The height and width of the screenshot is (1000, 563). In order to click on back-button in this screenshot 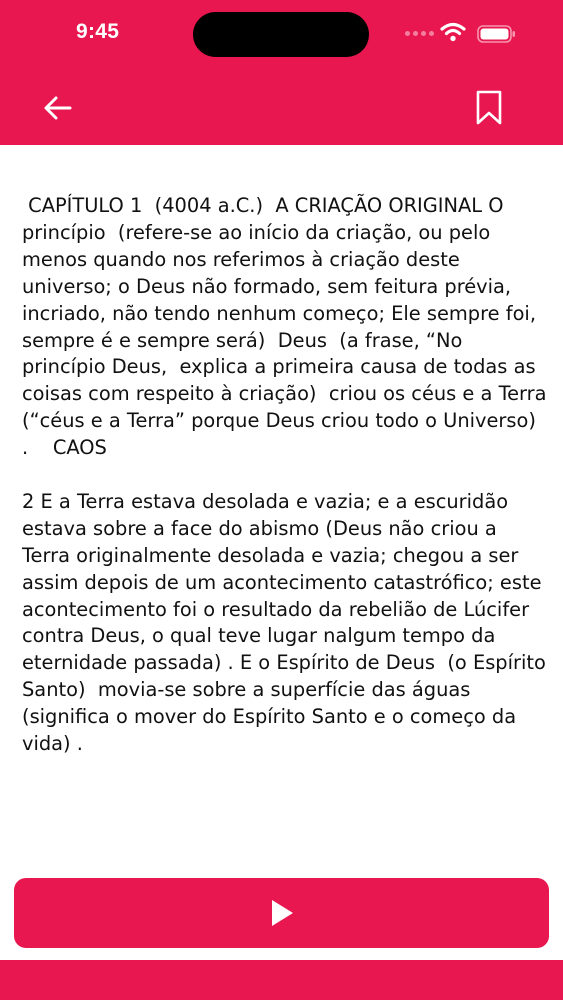, I will do `click(58, 108)`.